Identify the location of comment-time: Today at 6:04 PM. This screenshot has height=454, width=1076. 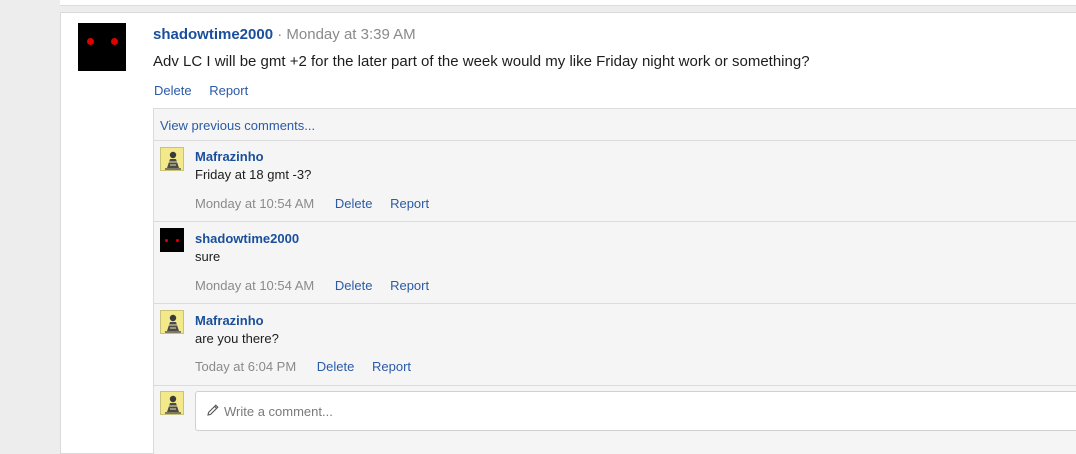
(245, 366).